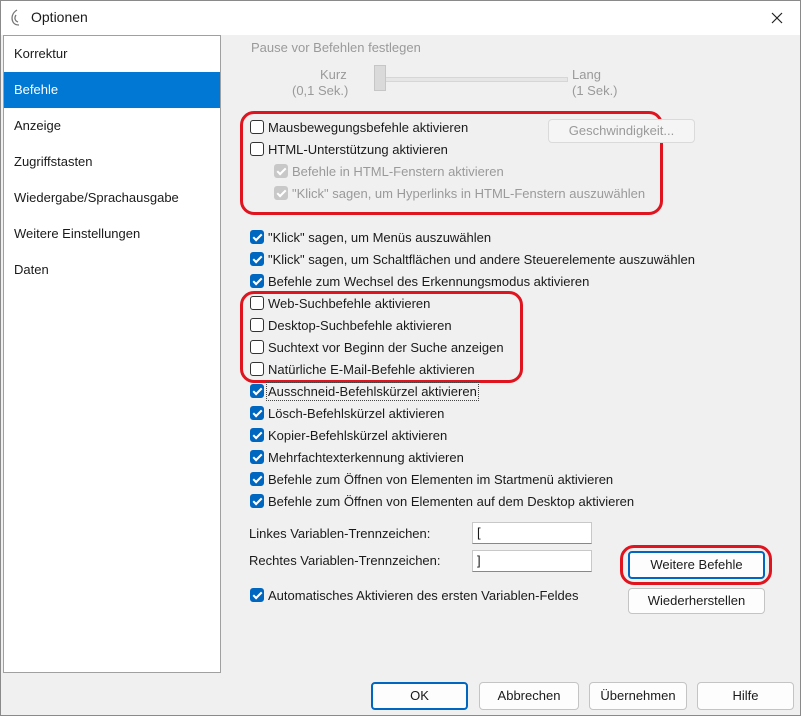  What do you see at coordinates (356, 413) in the screenshot?
I see `label-delete-shortcuts: Lösch-Befehlskürzel aktivieren` at bounding box center [356, 413].